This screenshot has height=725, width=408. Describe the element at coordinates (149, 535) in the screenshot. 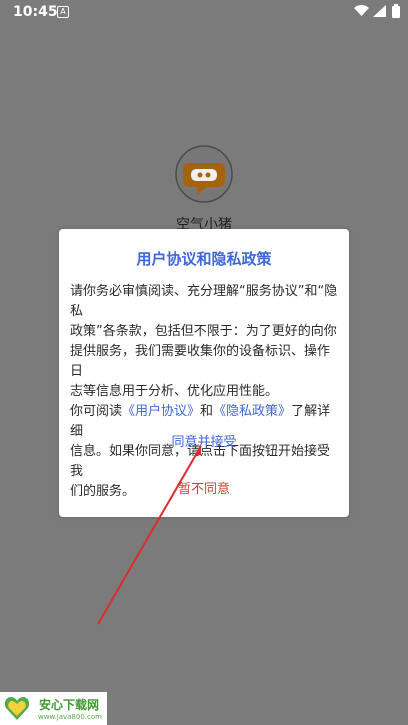

I see `annotation-arrow` at that location.